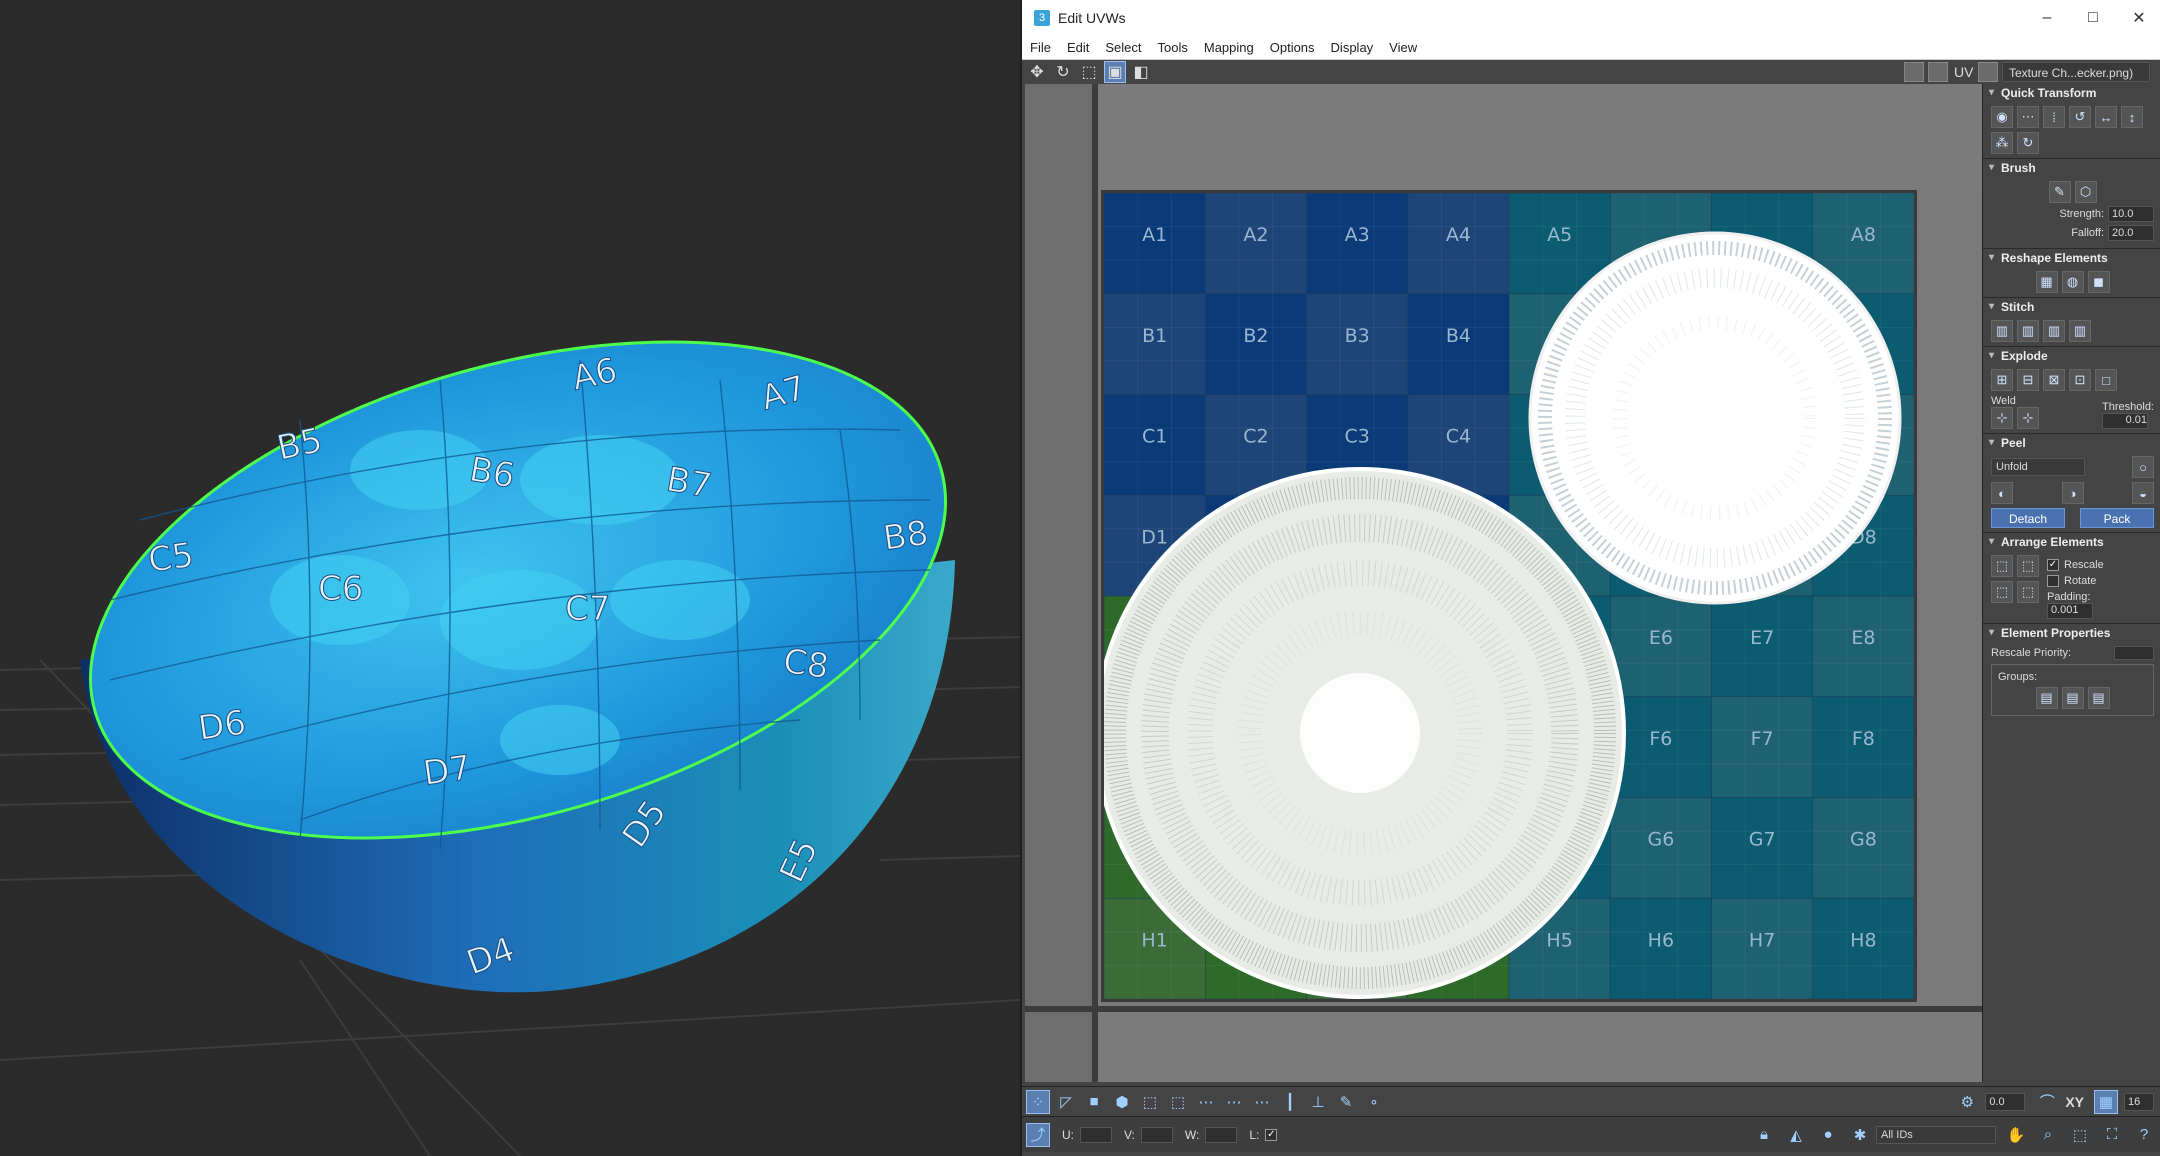 Image resolution: width=2160 pixels, height=1156 pixels. I want to click on rotate-ccw-icon: ↺, so click(2080, 117).